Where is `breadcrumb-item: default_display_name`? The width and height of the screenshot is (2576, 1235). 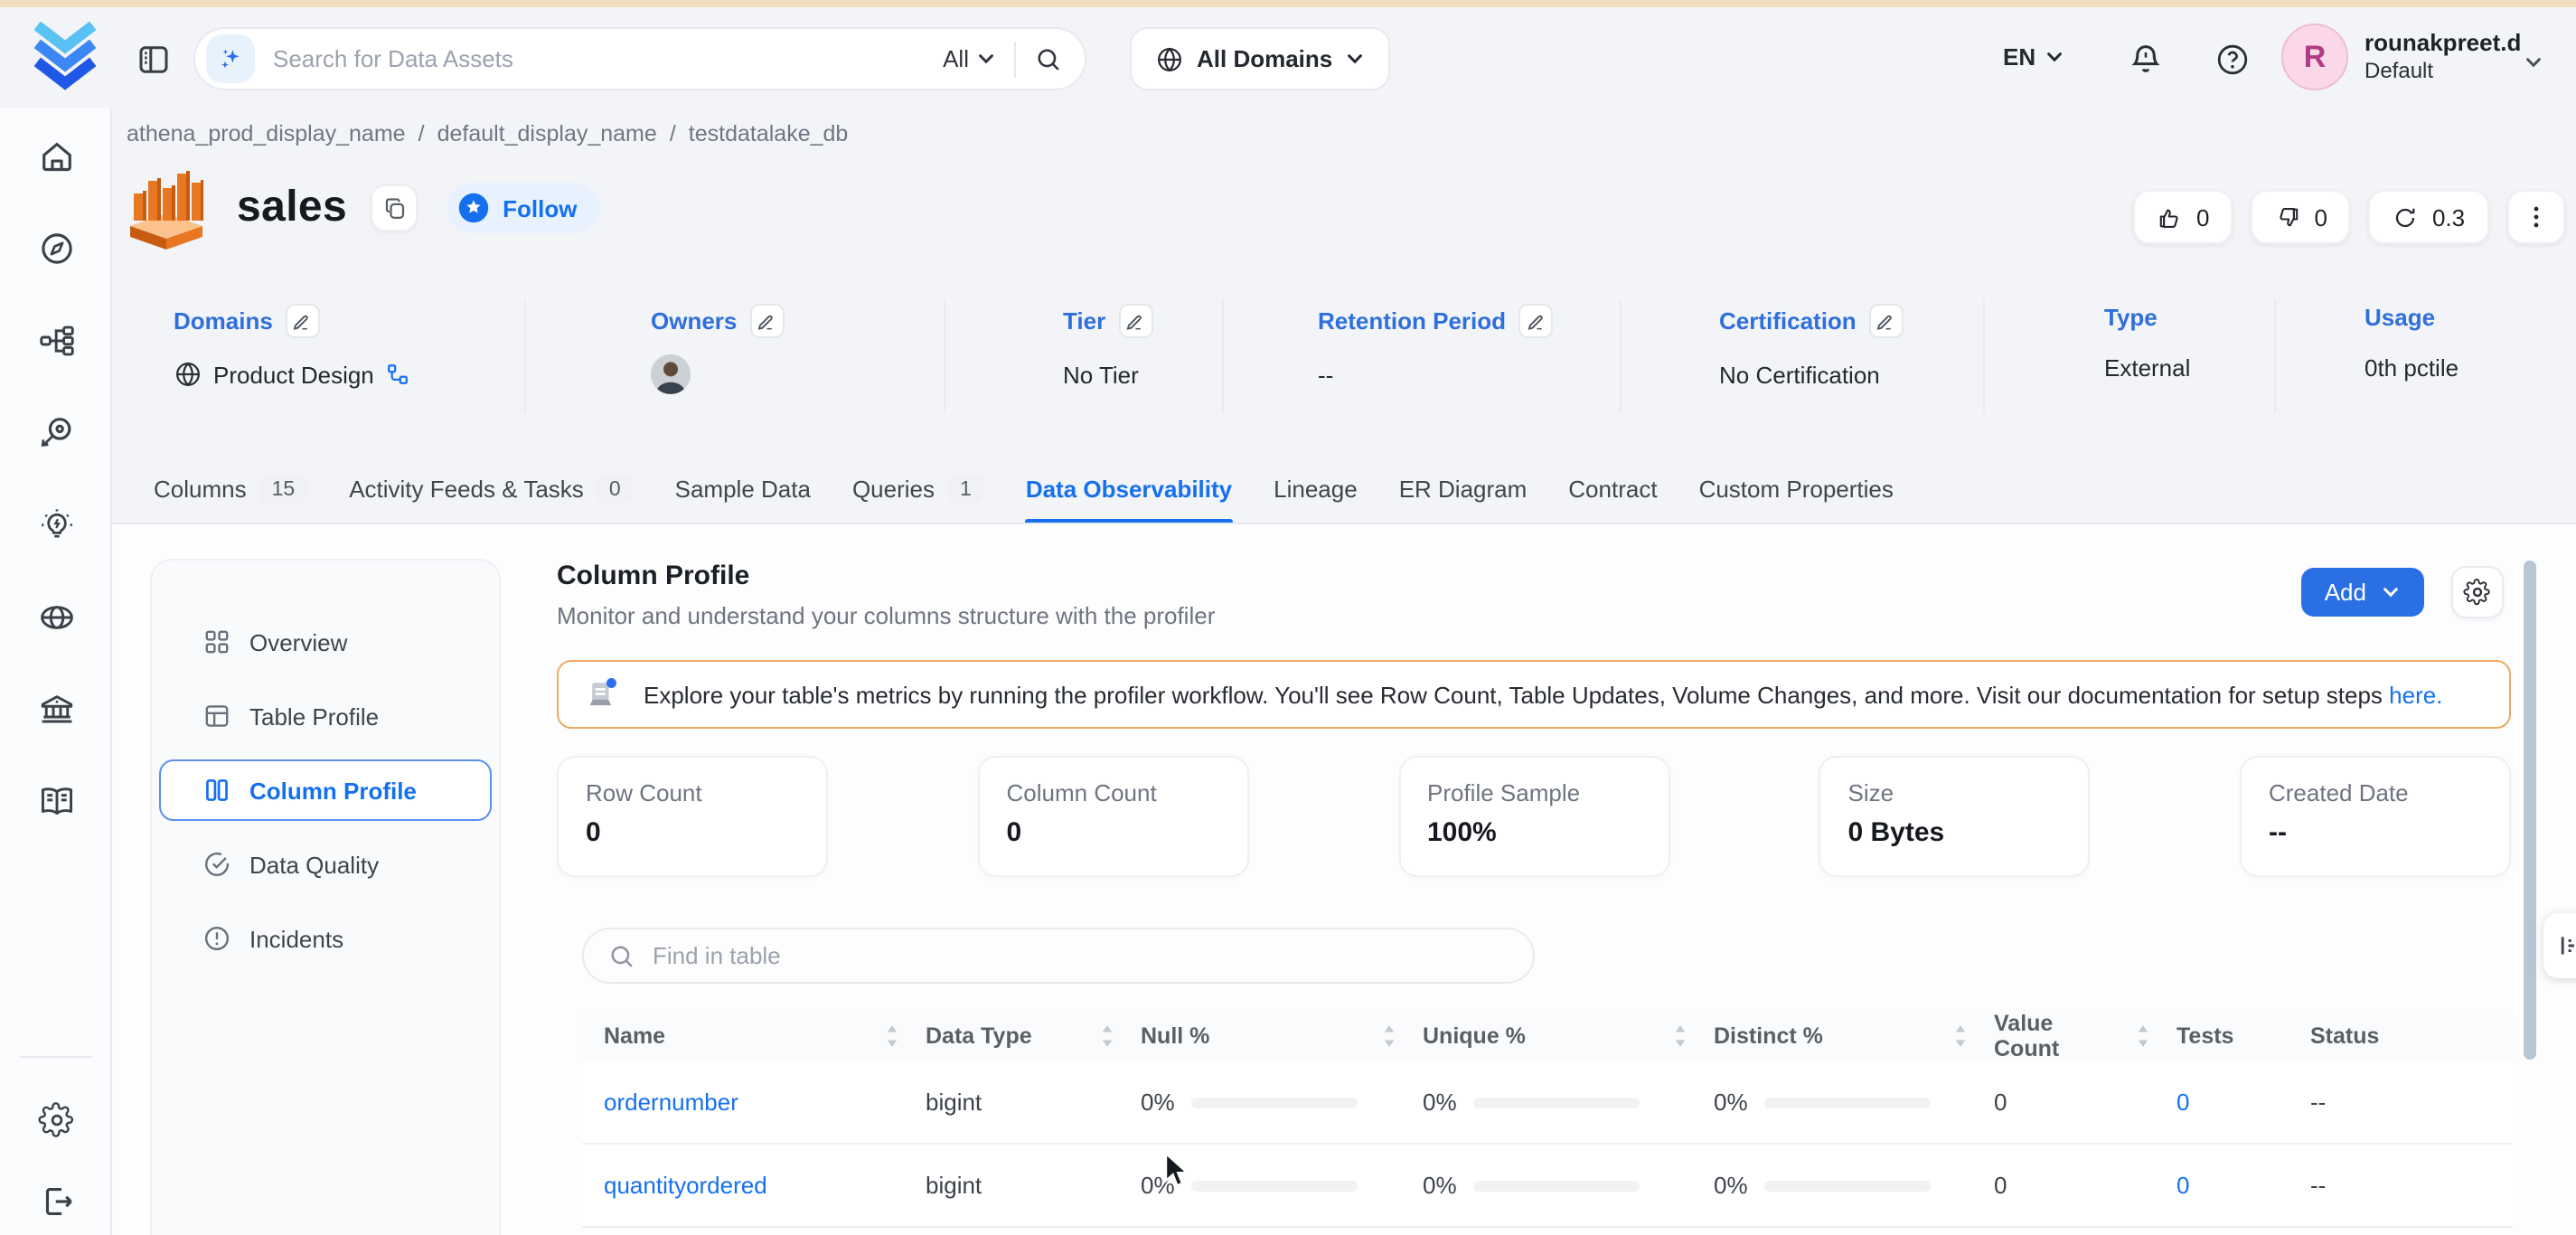 breadcrumb-item: default_display_name is located at coordinates (547, 134).